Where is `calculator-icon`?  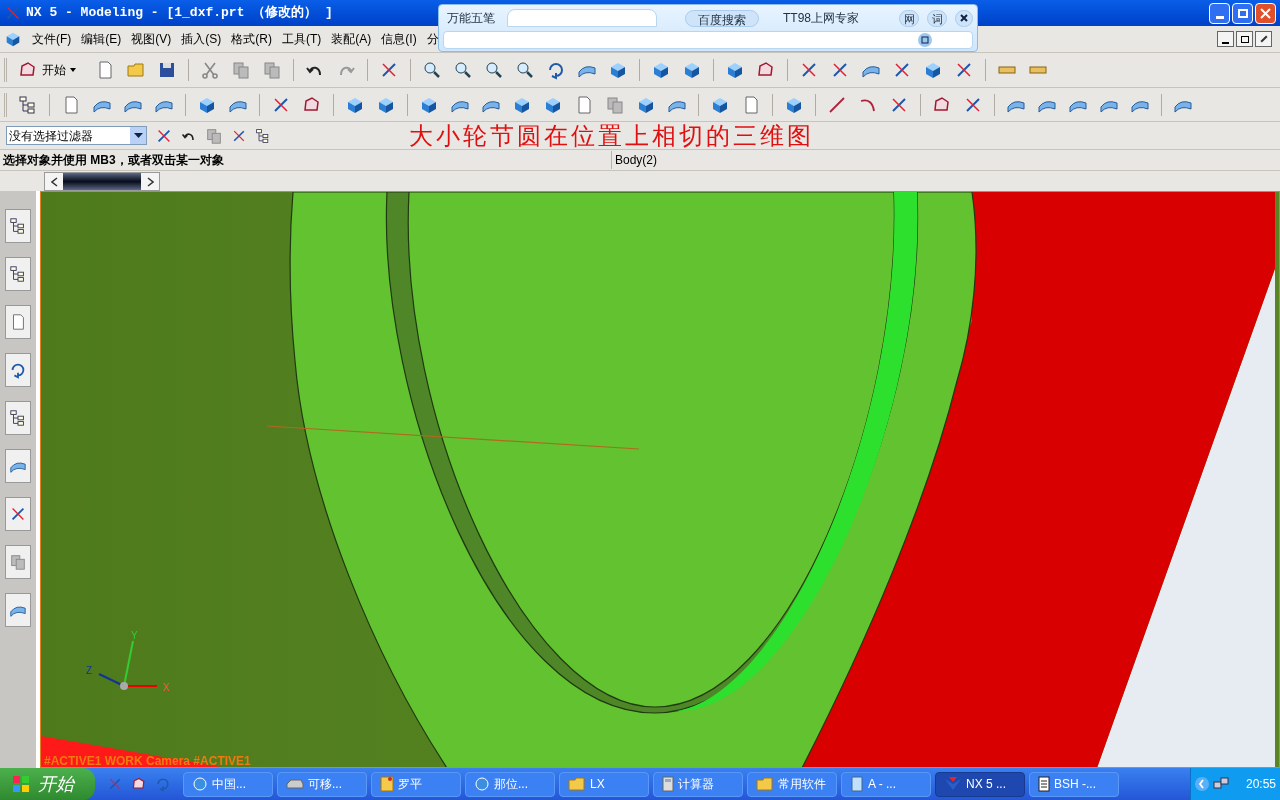 calculator-icon is located at coordinates (668, 784).